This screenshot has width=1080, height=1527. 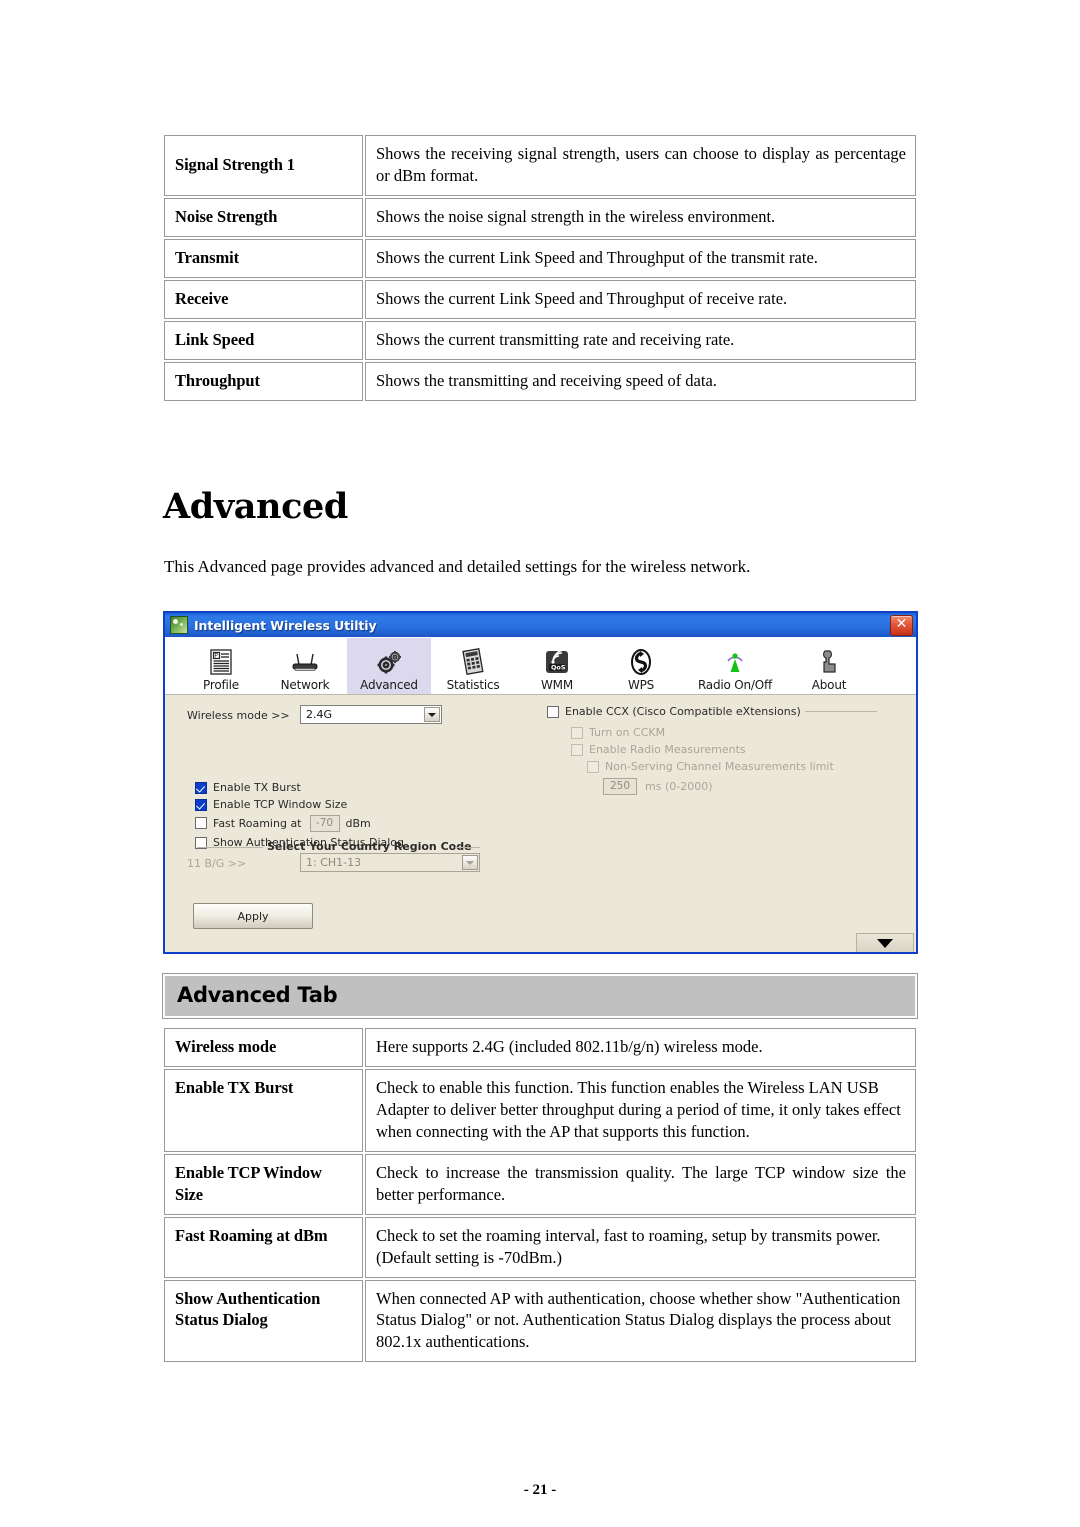 What do you see at coordinates (355, 787) in the screenshot?
I see `tx-burst-row: Enable TX Burst` at bounding box center [355, 787].